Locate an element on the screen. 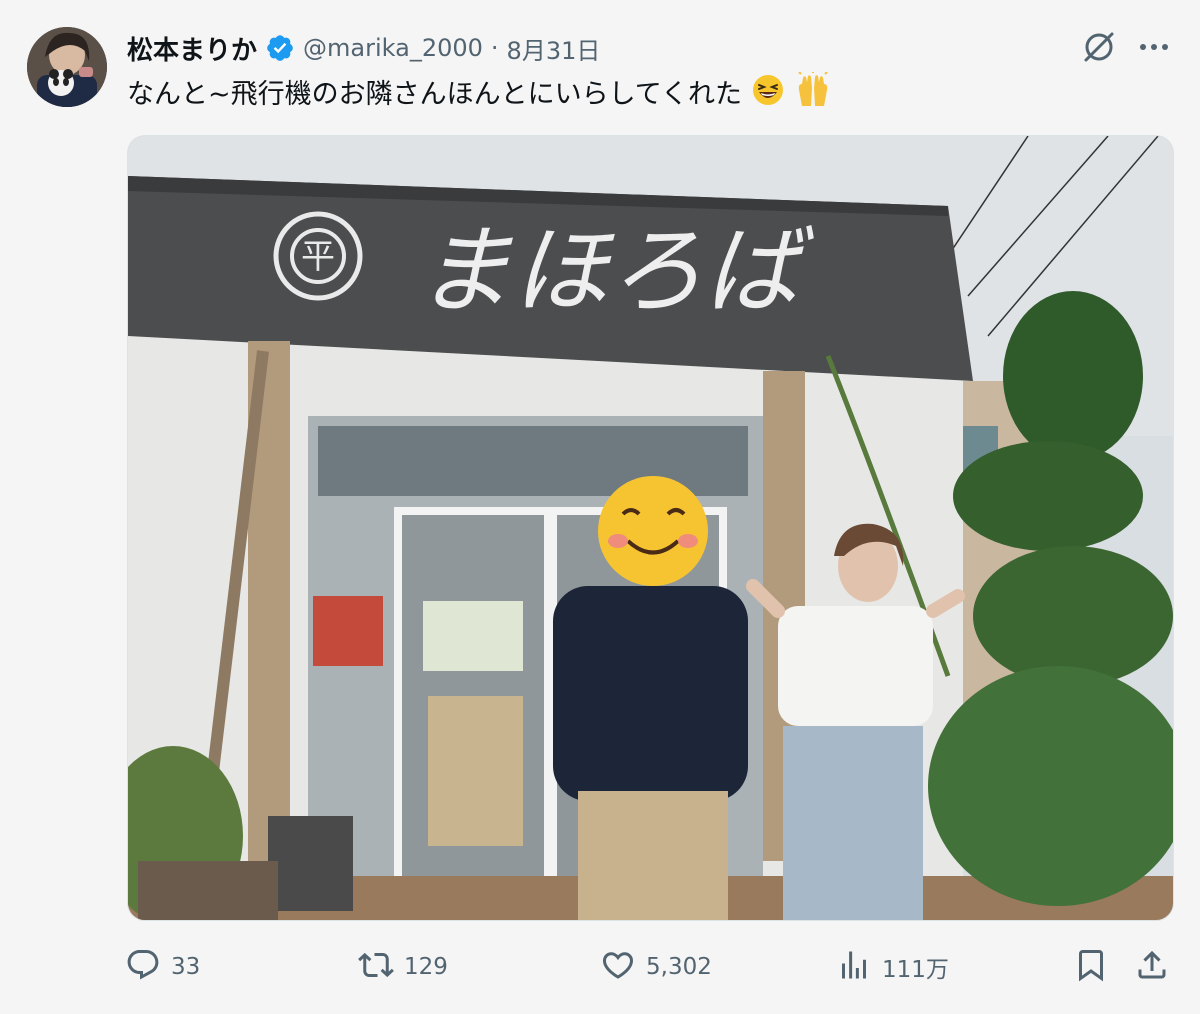 Image resolution: width=1200 pixels, height=1014 pixels. bookmark-icon is located at coordinates (1091, 967).